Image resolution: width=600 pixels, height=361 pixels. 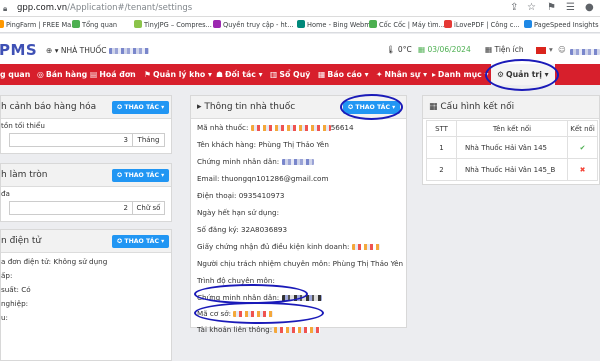 I want to click on staff-icon: ✦, so click(x=379, y=74).